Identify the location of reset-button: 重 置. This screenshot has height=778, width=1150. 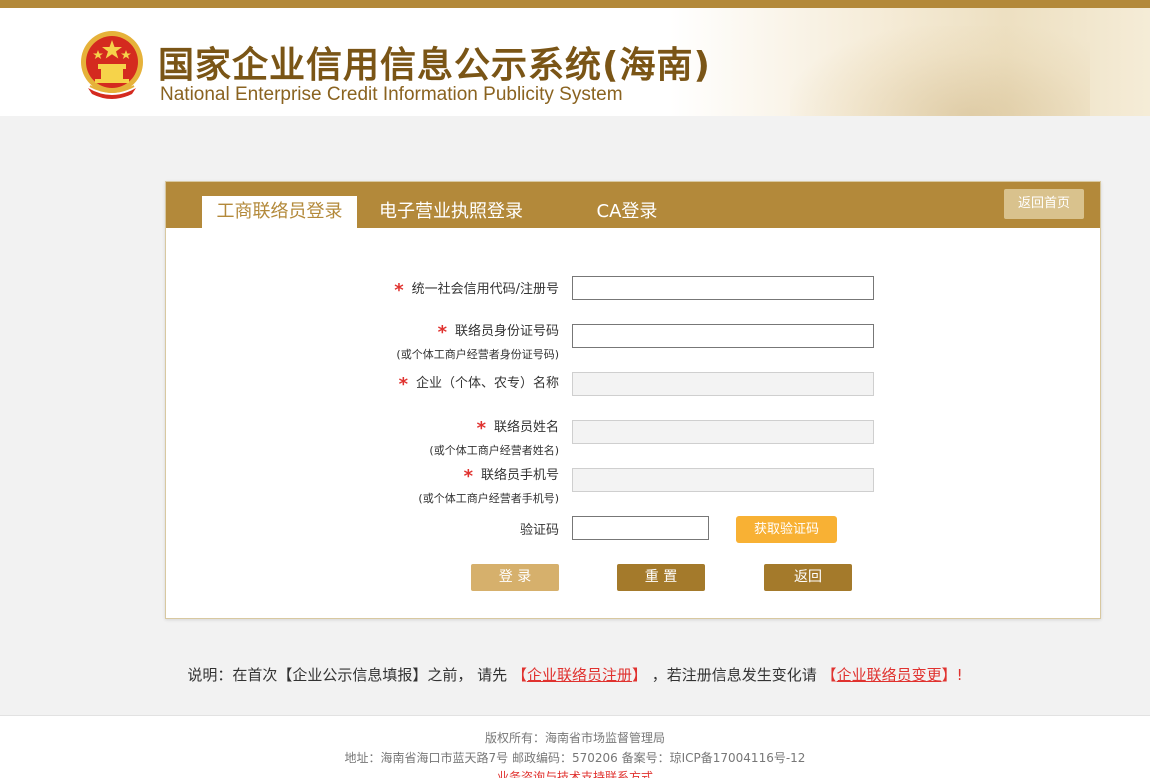
(661, 577).